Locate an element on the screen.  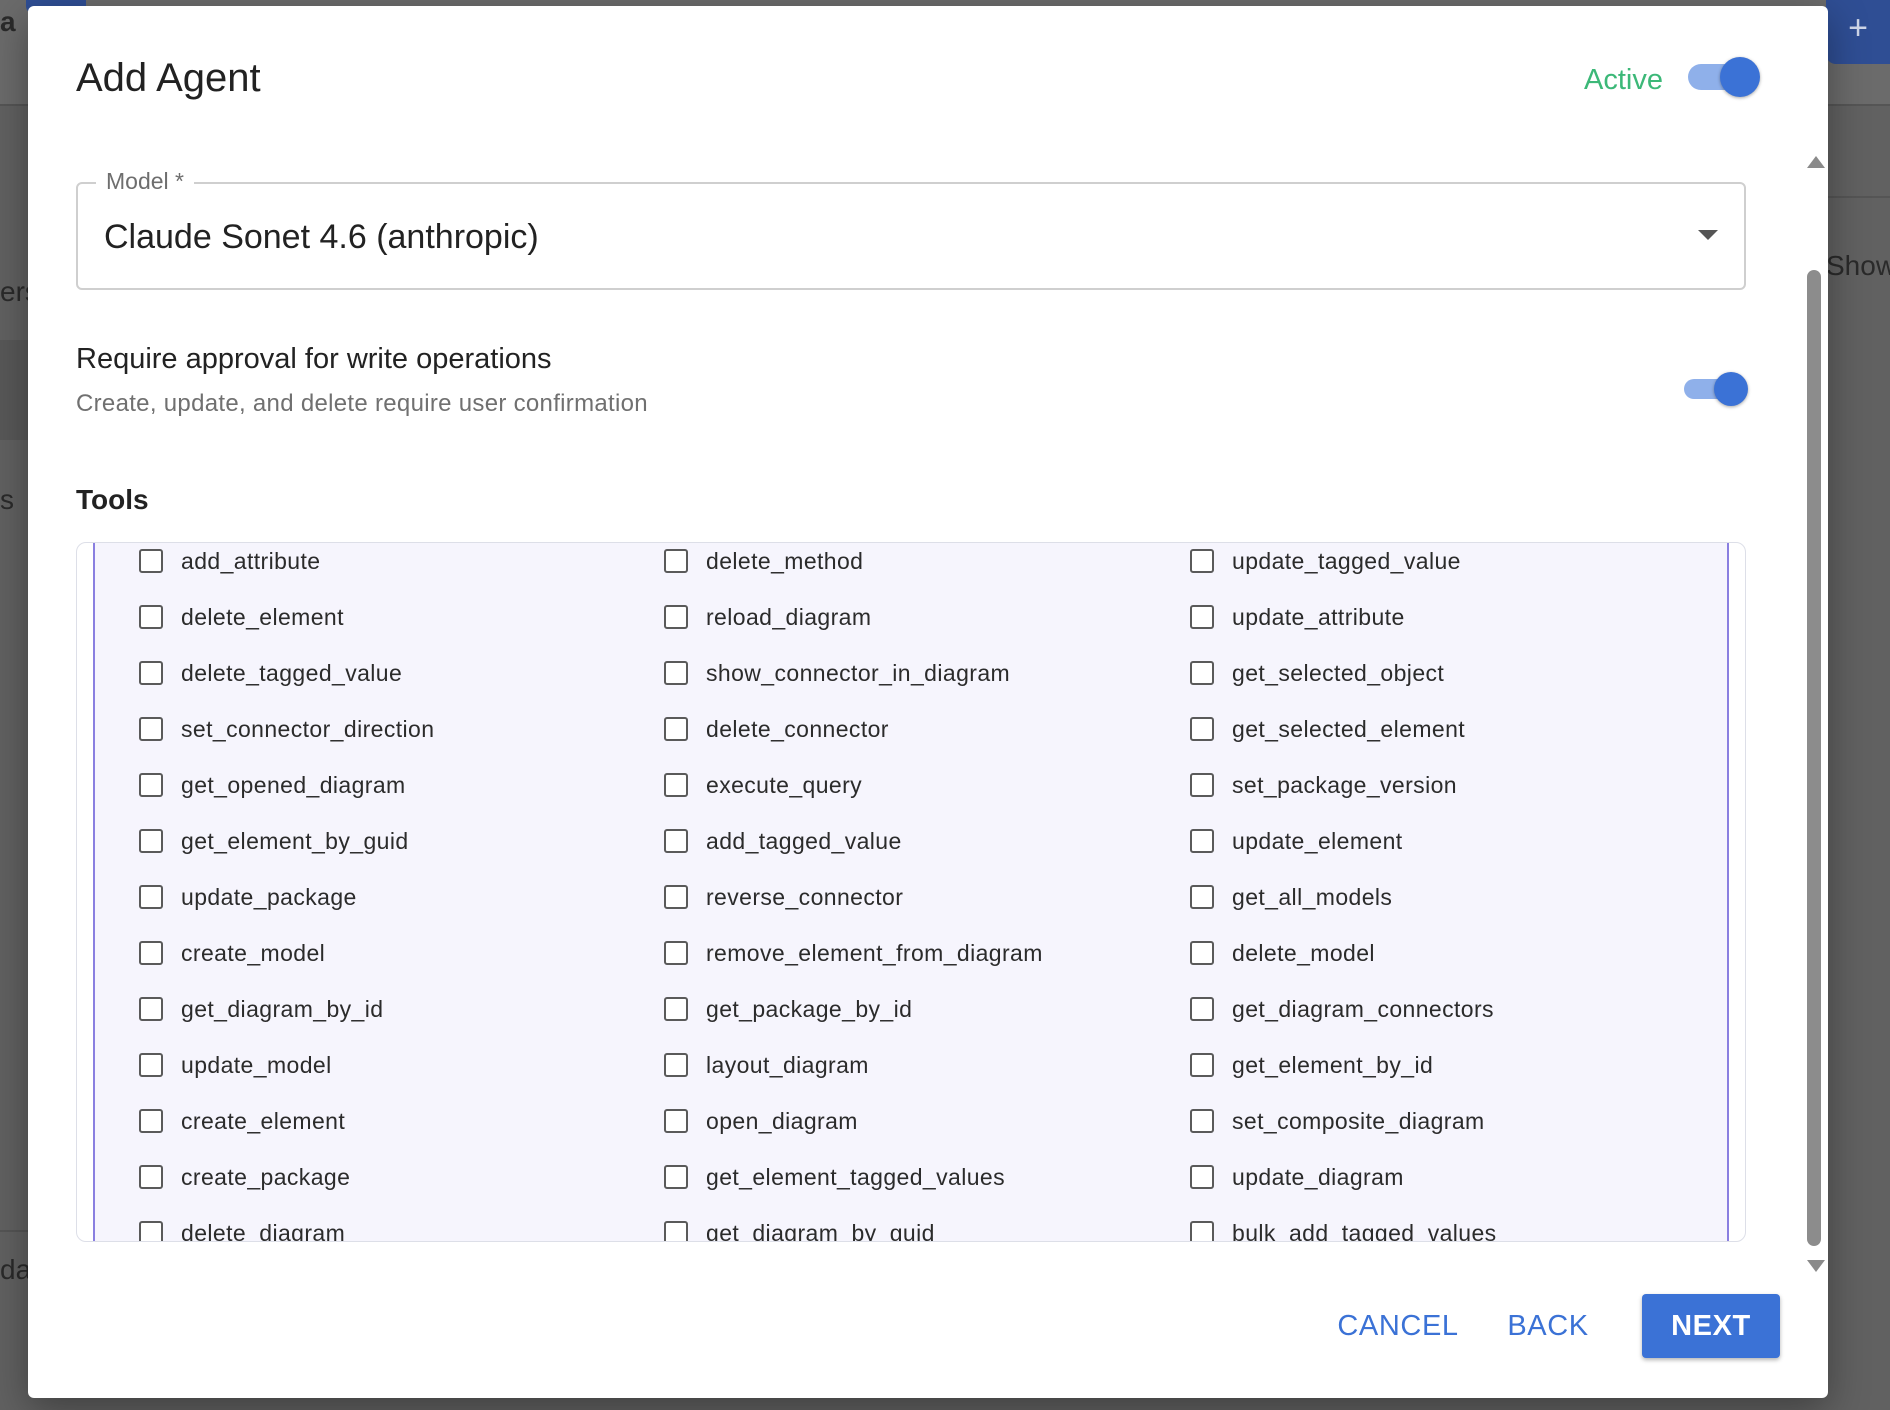
tool-option: create_model is located at coordinates (232, 953).